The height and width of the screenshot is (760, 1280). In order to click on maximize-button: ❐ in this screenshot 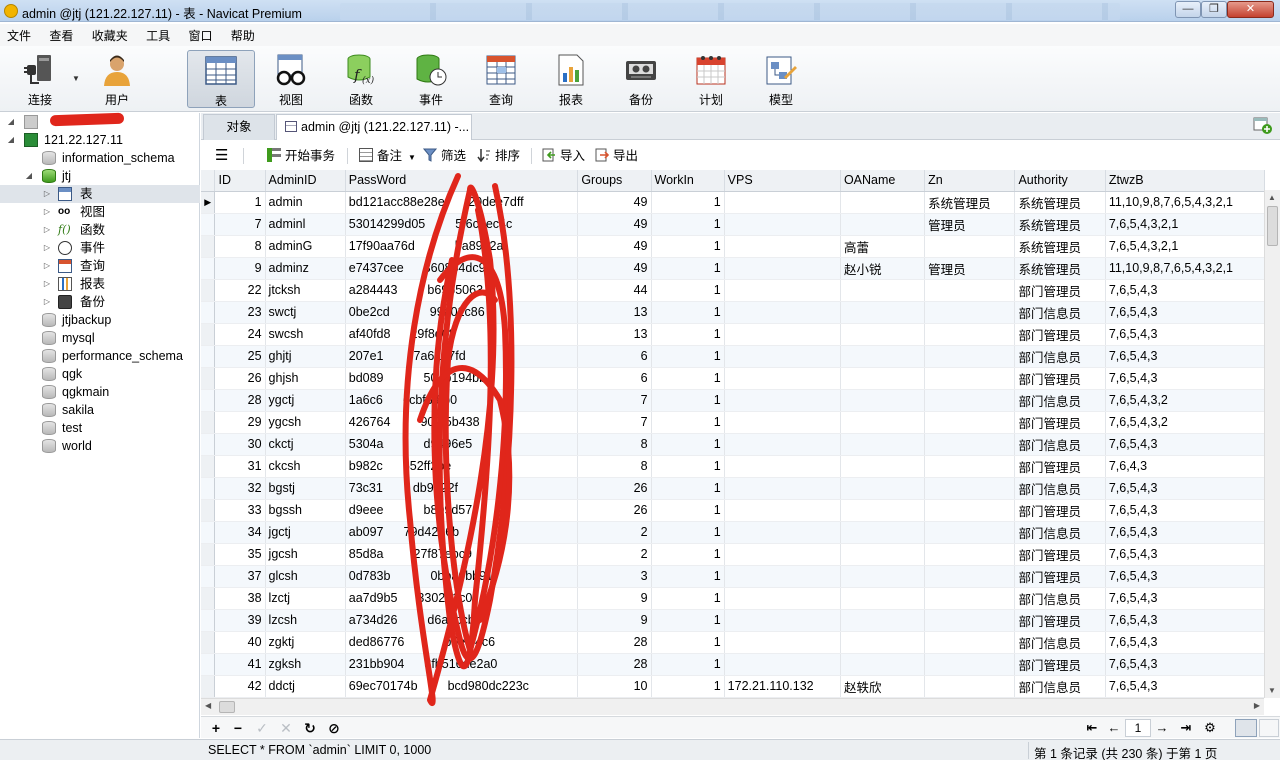, I will do `click(1214, 9)`.